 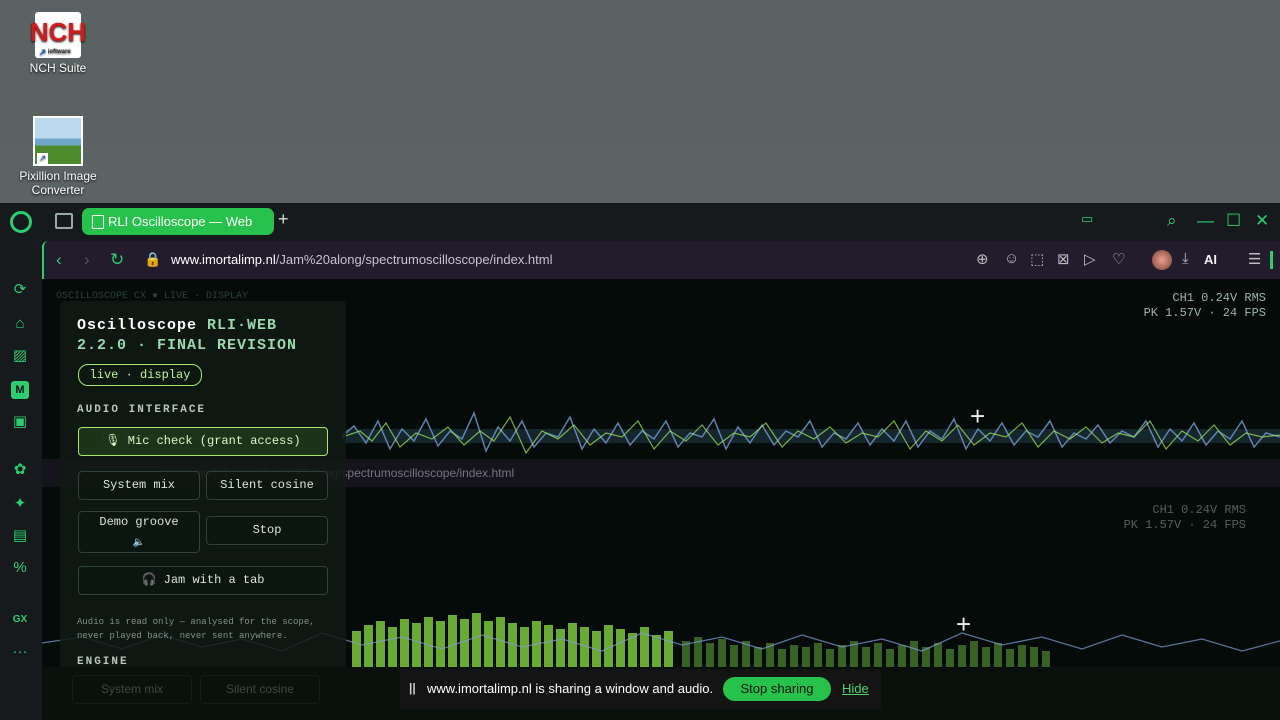 I want to click on mic-check-button: 🎙 Mic check (grant access), so click(x=203, y=441).